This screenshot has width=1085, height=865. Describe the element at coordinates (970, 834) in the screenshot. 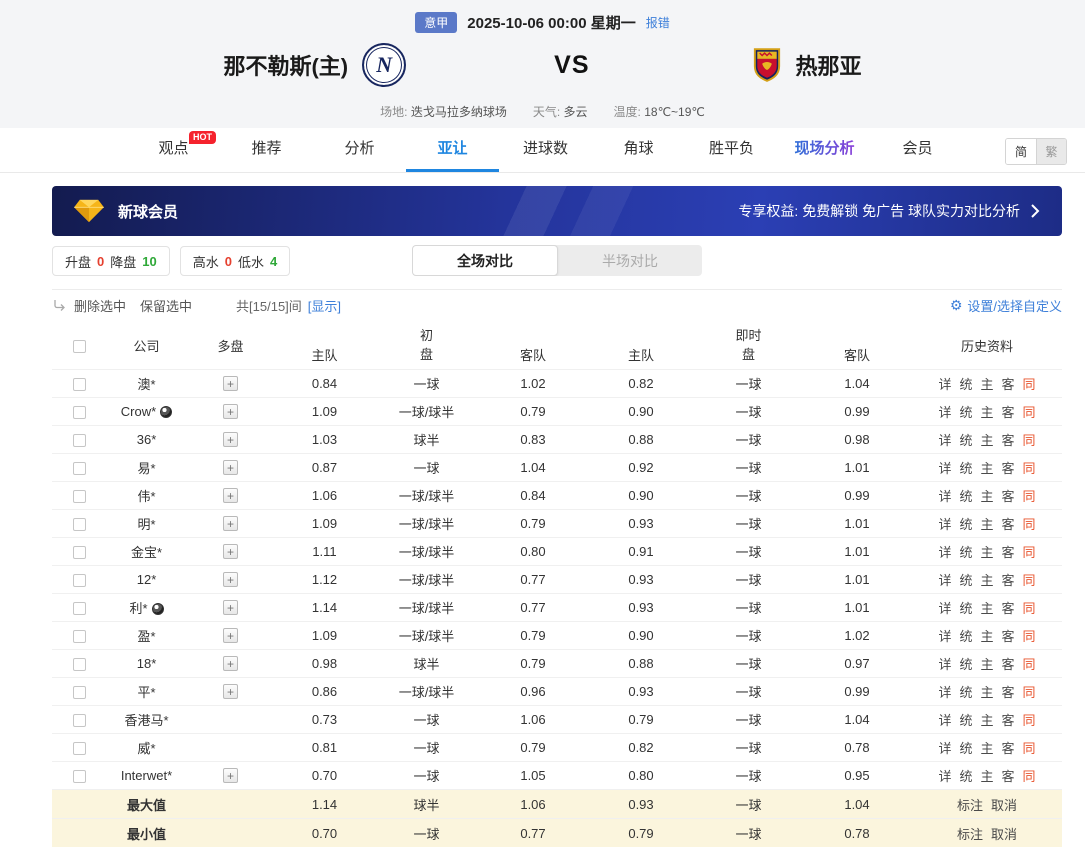

I see `summary-action-link: 标注` at that location.